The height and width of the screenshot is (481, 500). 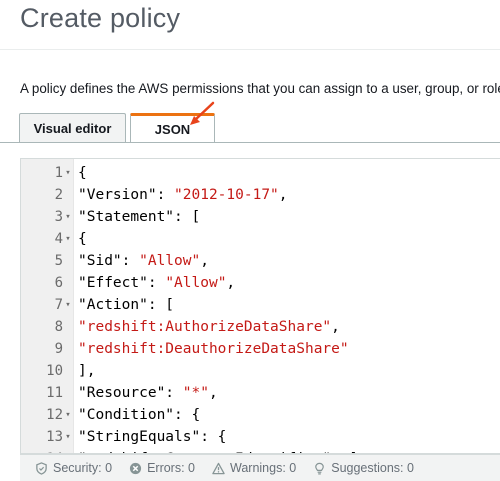 I want to click on line-number: 10, so click(x=54, y=371).